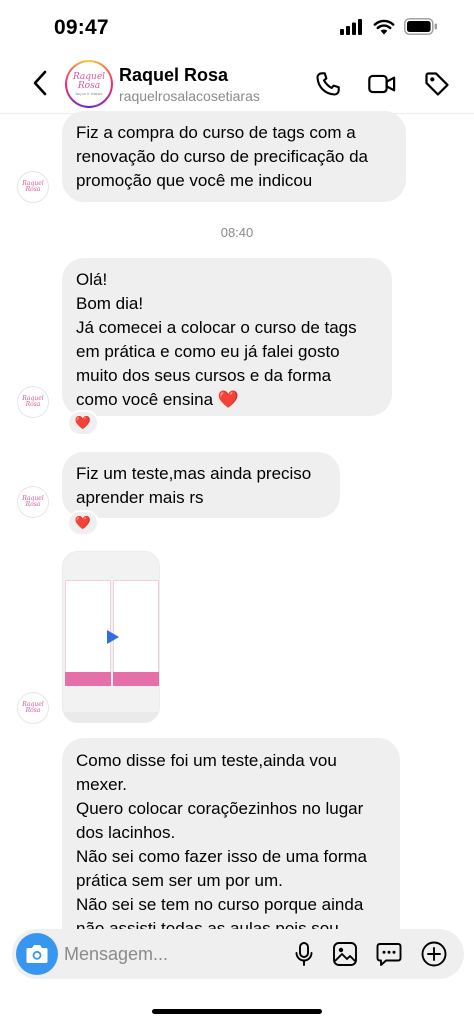  I want to click on battery-icon, so click(420, 26).